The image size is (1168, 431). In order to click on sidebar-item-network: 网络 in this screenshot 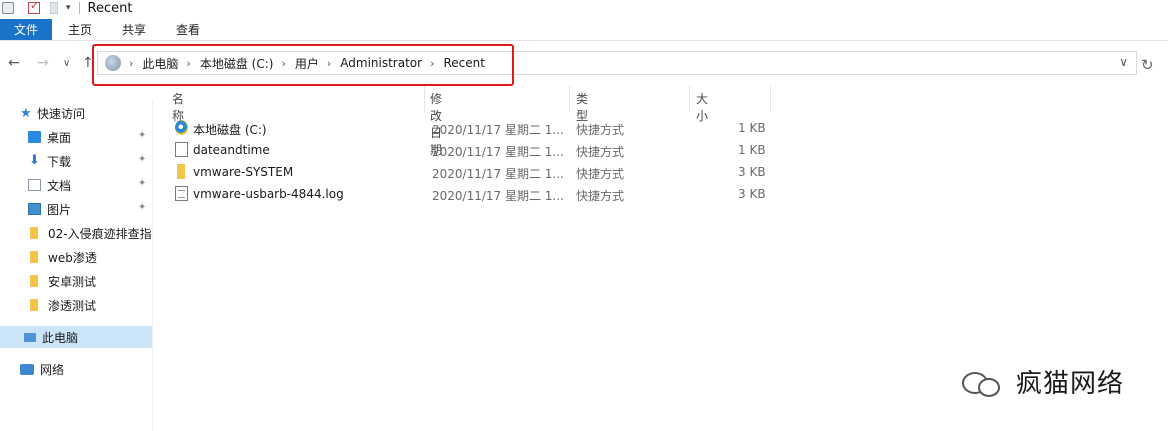, I will do `click(76, 369)`.